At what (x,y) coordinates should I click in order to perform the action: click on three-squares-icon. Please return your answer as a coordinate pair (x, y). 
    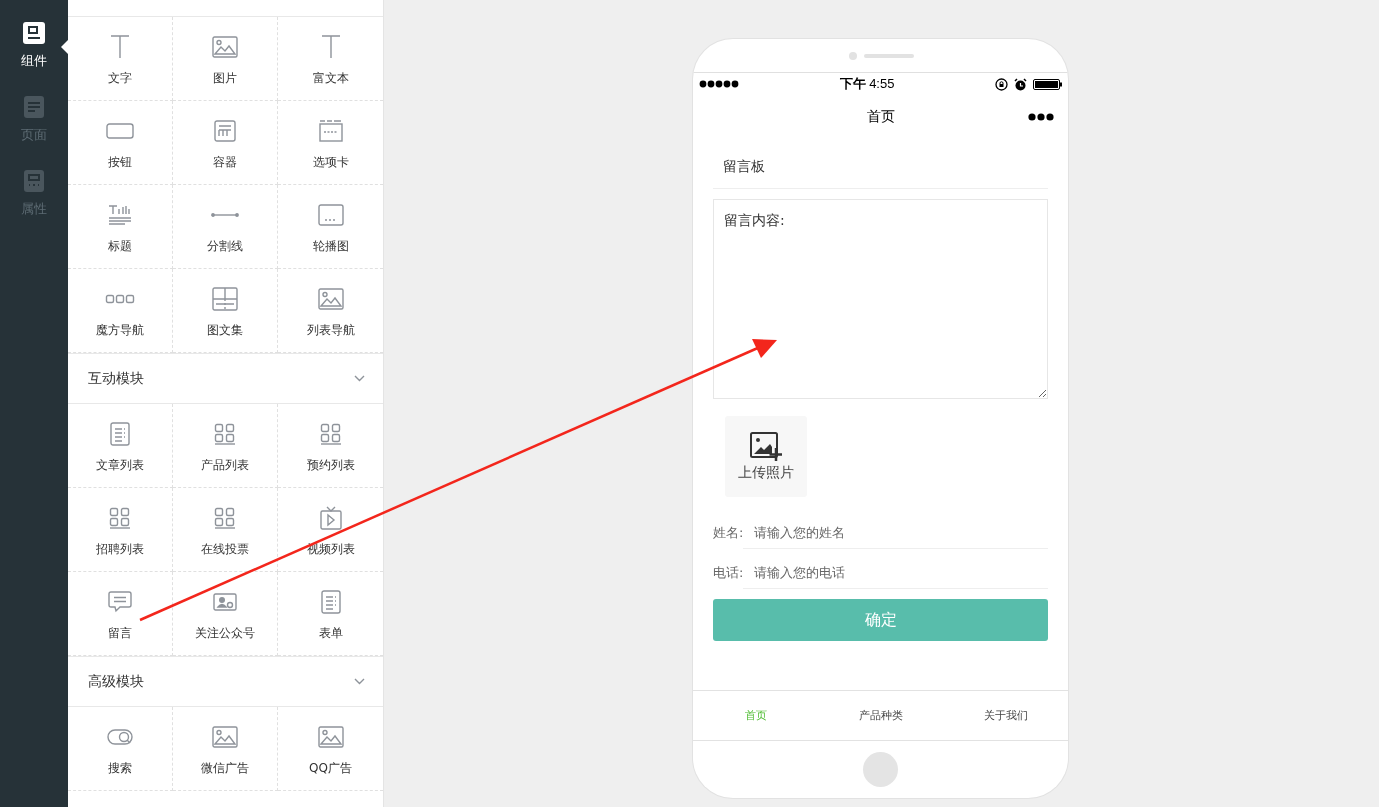
    Looking at the image, I should click on (120, 299).